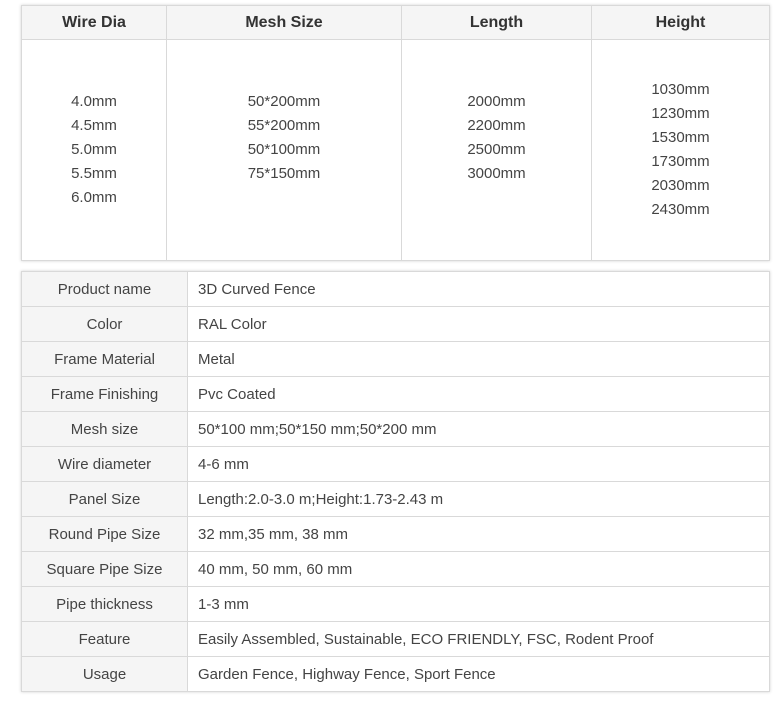 The image size is (778, 702). Describe the element at coordinates (680, 185) in the screenshot. I see `height-value: 2030mm` at that location.